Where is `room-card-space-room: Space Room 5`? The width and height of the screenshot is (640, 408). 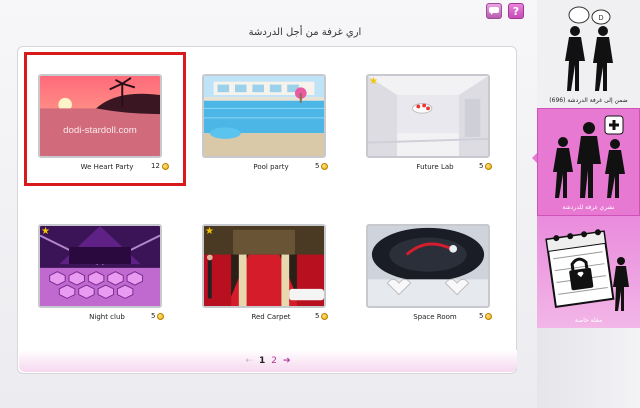
room-card-space-room: Space Room 5 is located at coordinates (433, 269).